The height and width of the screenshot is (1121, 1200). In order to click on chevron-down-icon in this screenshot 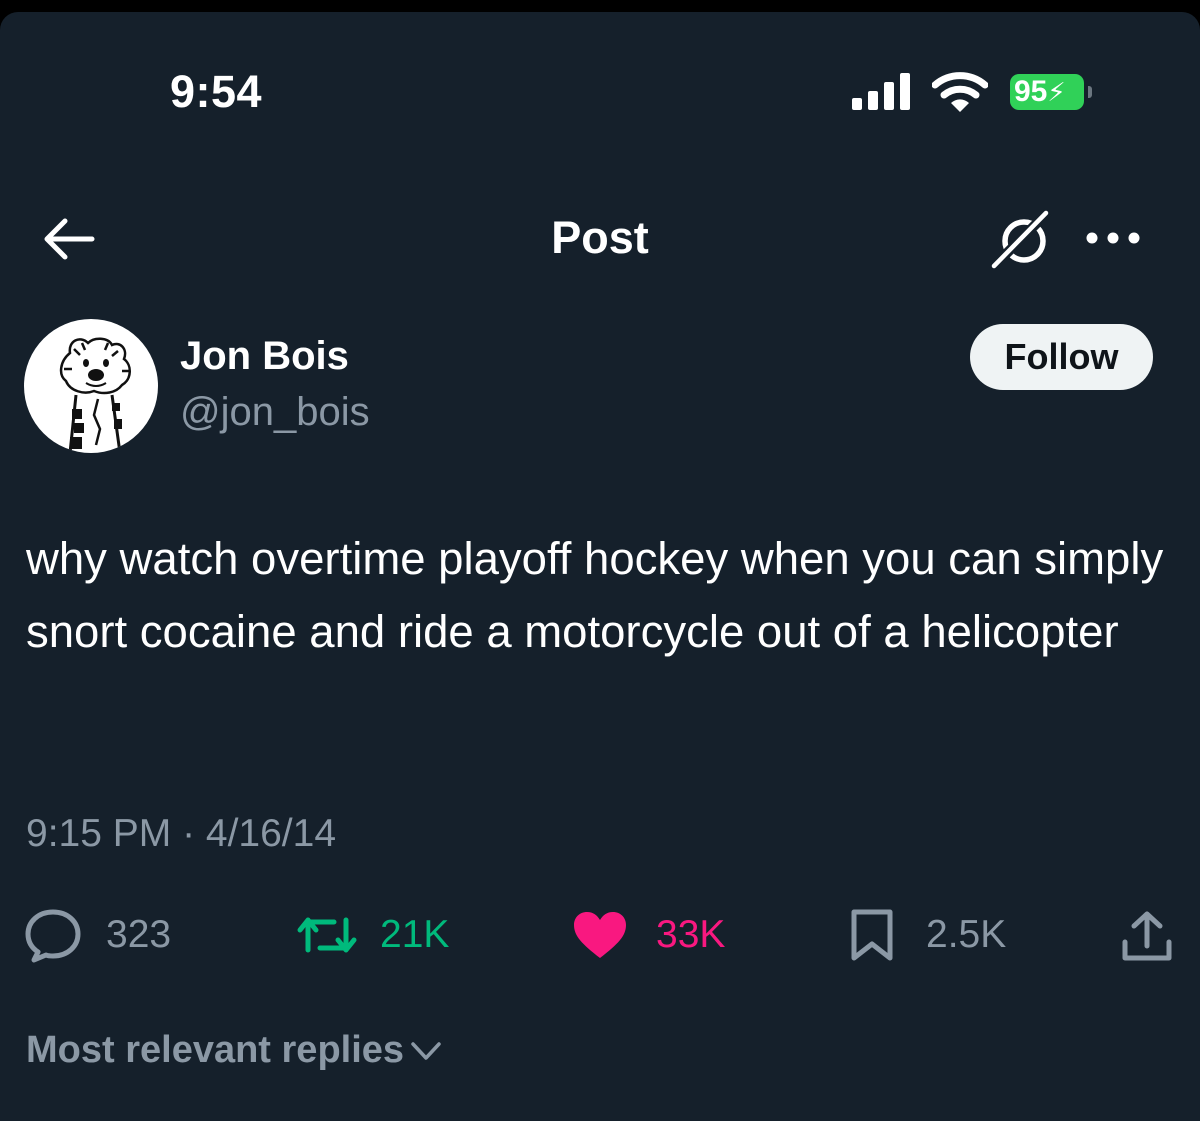, I will do `click(426, 1050)`.